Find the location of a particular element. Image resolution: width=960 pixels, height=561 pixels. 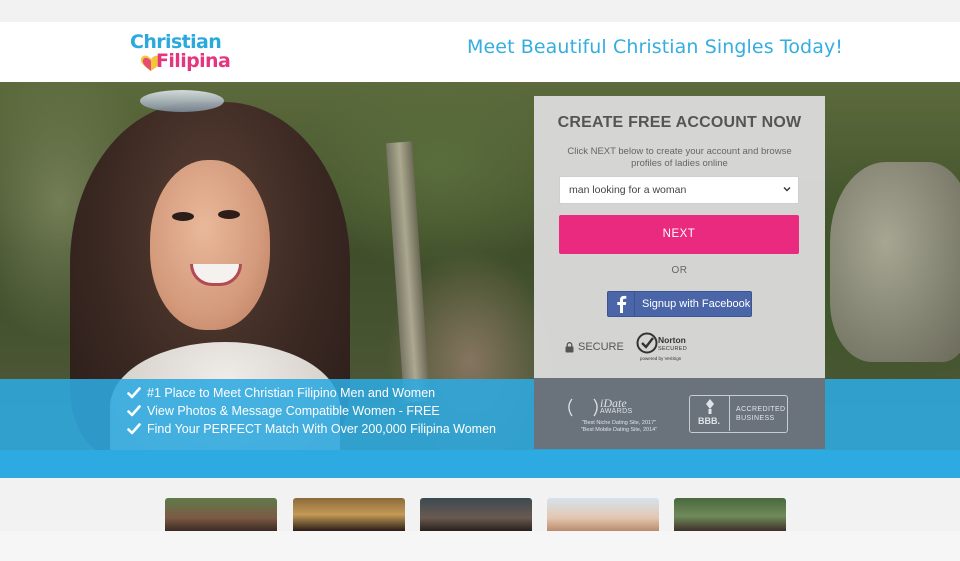

norton-secured-badge: Norton SECURED powered by VeriSign is located at coordinates (668, 348).